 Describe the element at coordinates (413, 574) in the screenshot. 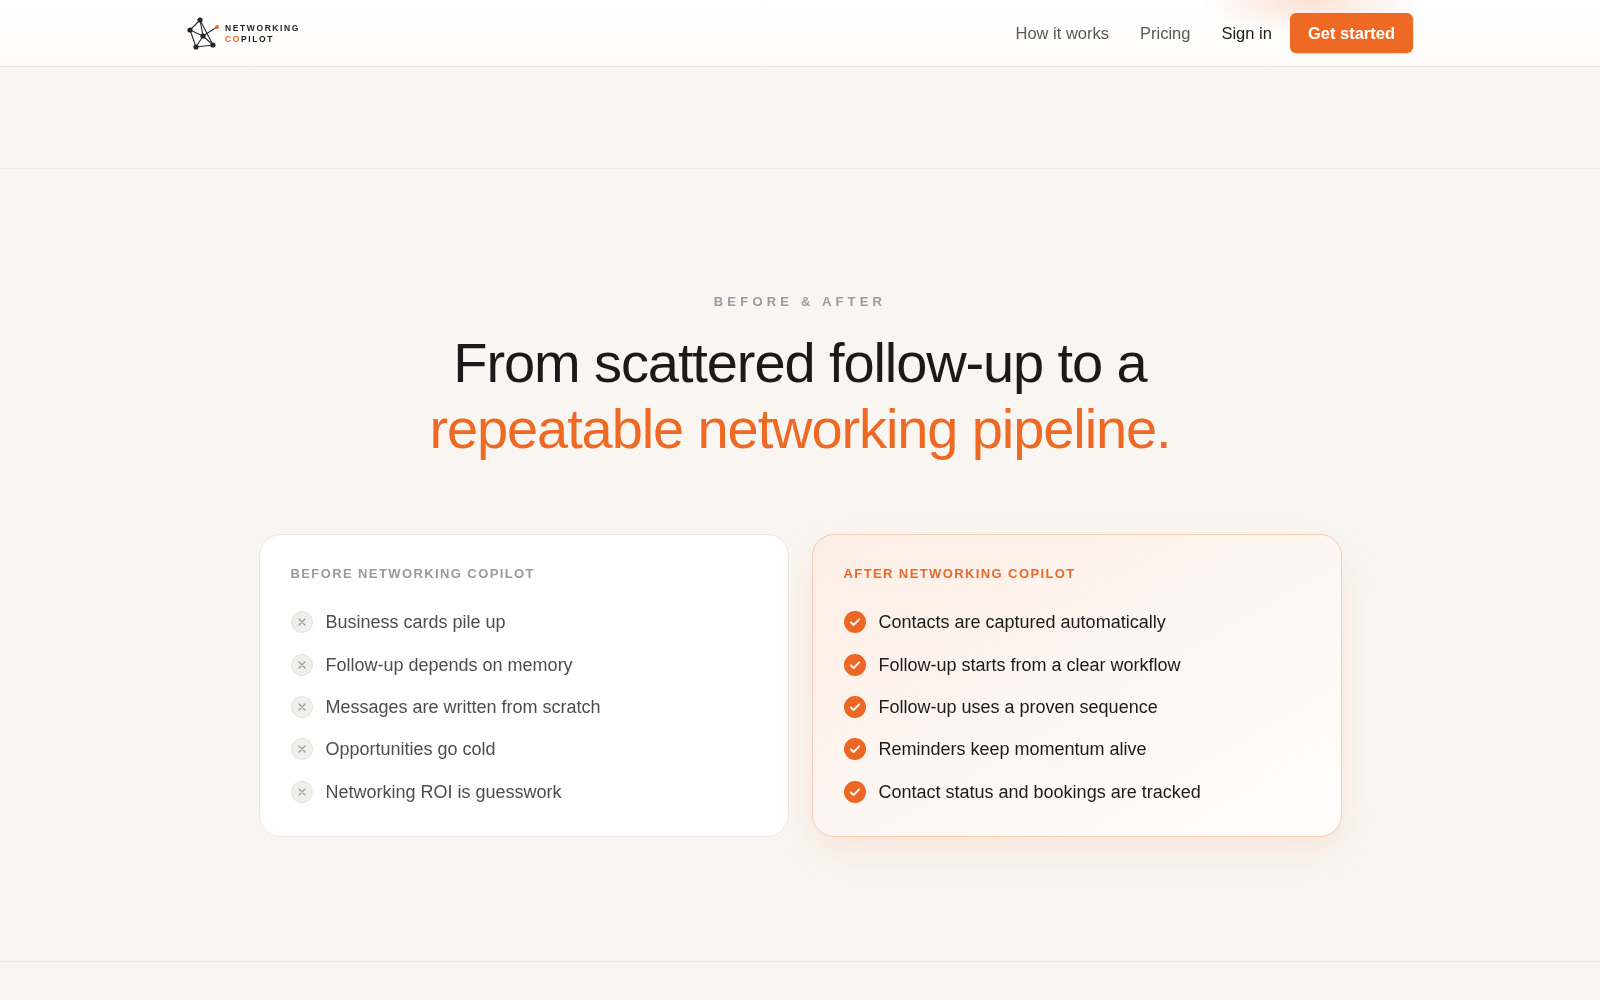

I see `card-title: BEFORE NETWORKING COPILOT` at that location.